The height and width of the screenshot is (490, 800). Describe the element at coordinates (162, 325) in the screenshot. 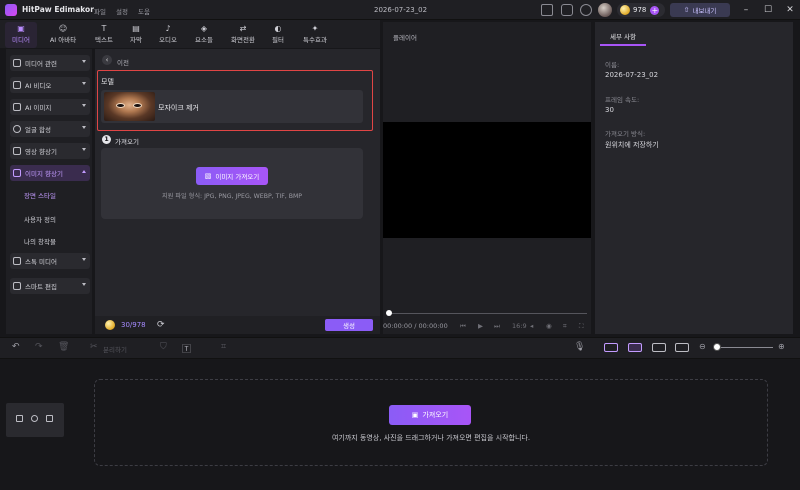

I see `refresh-icon: ⟳` at that location.